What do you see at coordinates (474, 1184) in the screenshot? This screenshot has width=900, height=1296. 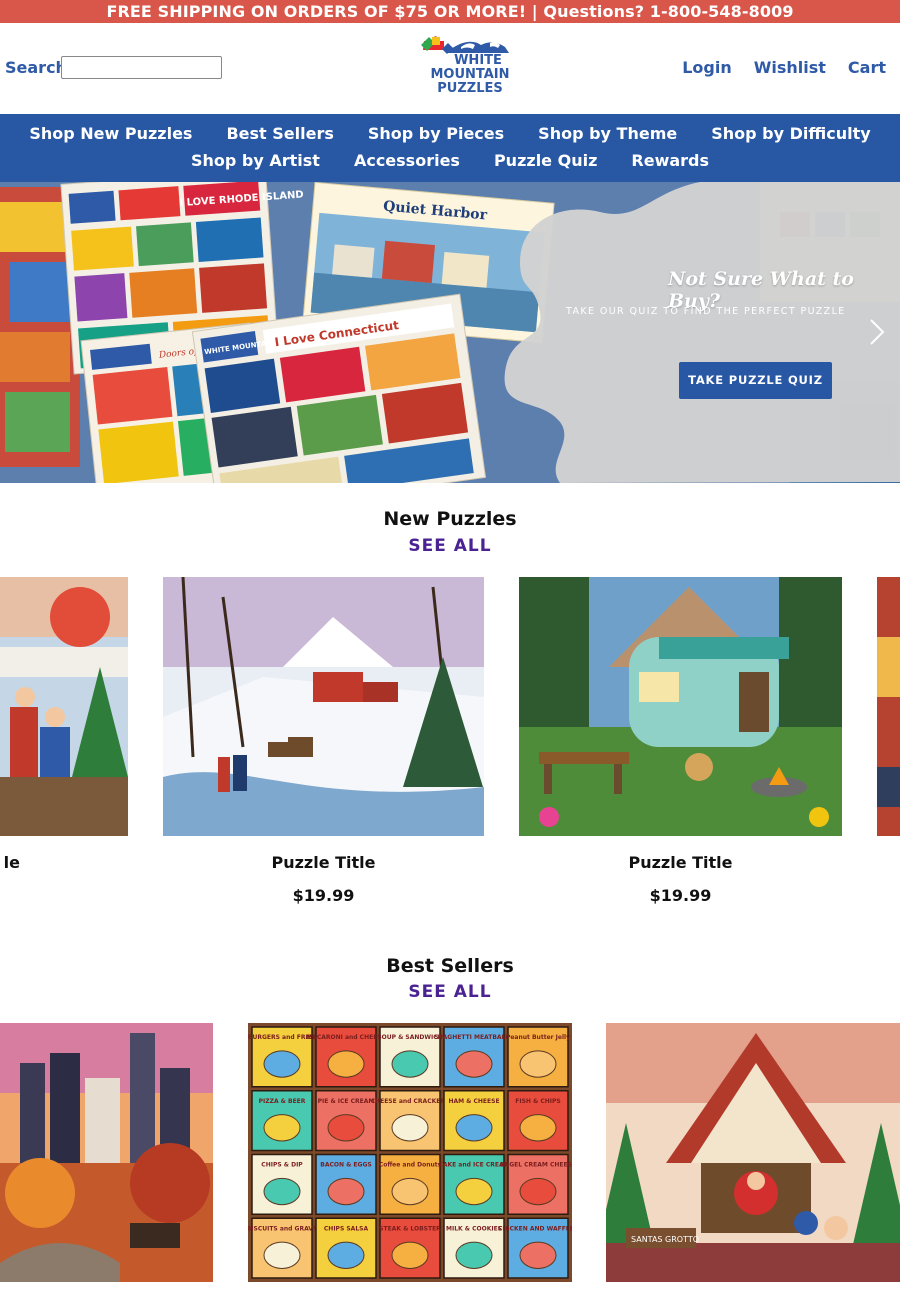 I see `food-tile: CAKE and ICE CREAM` at bounding box center [474, 1184].